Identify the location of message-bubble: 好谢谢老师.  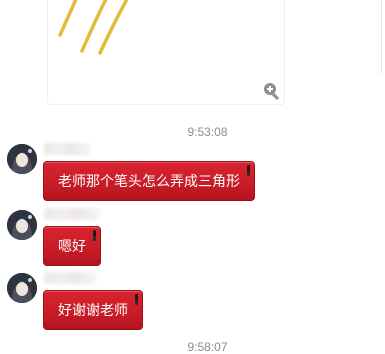
(93, 310).